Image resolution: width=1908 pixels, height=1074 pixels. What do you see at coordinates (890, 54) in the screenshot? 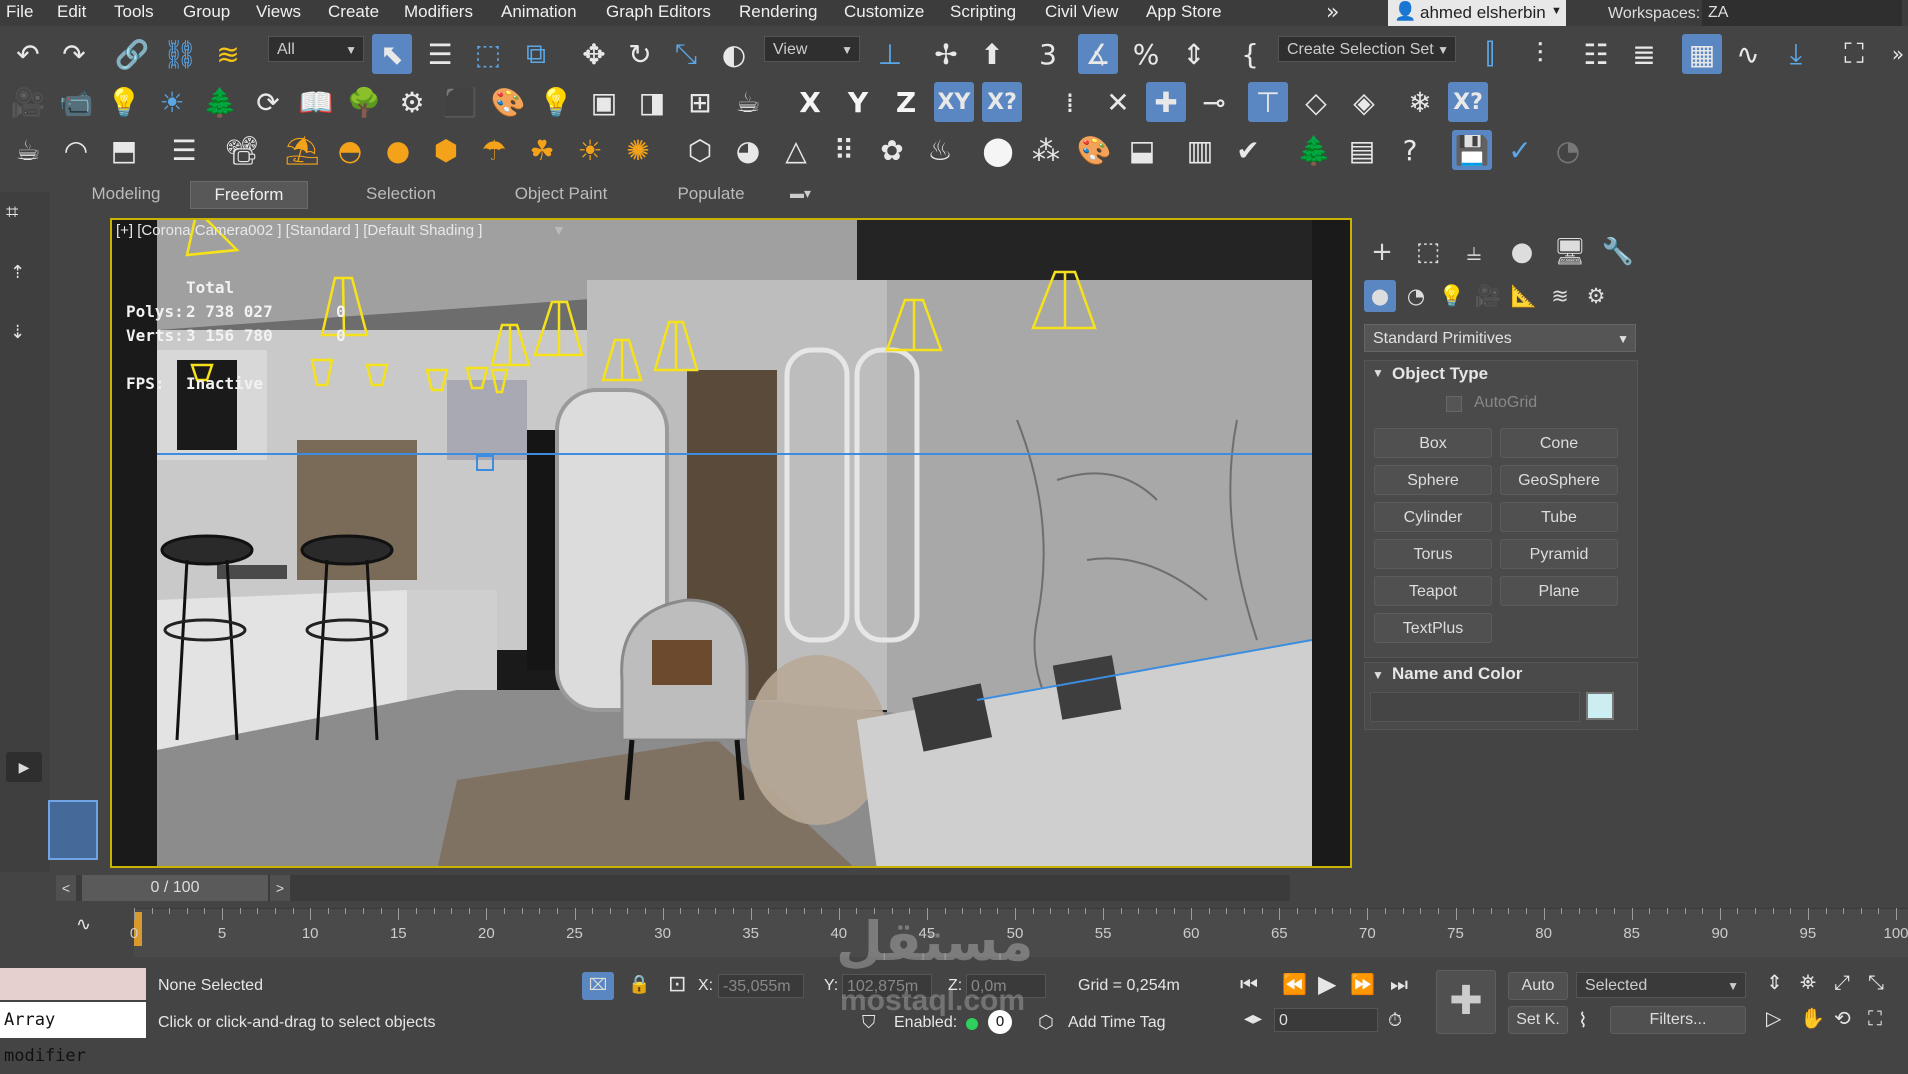
I see `pivot-center-icon: ⊥` at bounding box center [890, 54].